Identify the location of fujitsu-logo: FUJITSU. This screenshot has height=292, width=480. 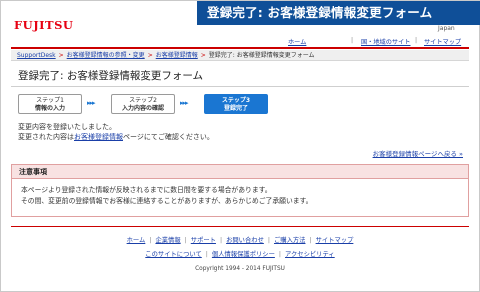
(43, 25).